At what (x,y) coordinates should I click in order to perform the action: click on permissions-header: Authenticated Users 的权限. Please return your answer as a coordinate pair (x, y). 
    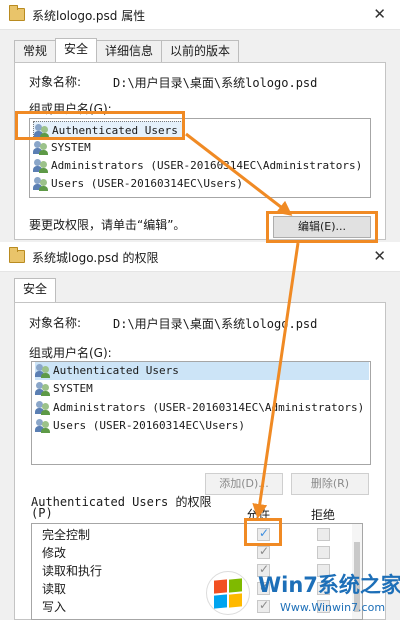
    Looking at the image, I should click on (121, 502).